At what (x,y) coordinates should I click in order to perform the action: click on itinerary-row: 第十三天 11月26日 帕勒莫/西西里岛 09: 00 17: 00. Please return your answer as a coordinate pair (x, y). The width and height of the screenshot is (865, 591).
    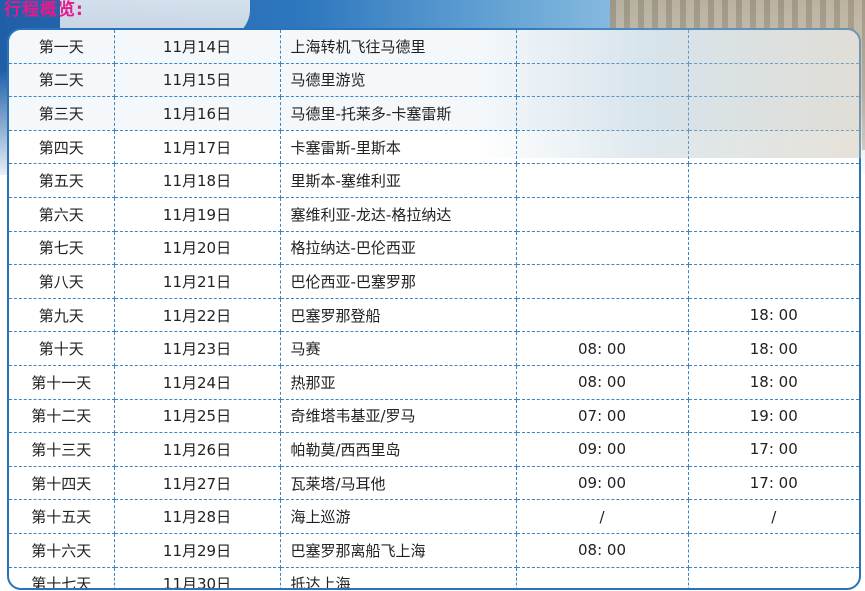
    Looking at the image, I should click on (434, 449).